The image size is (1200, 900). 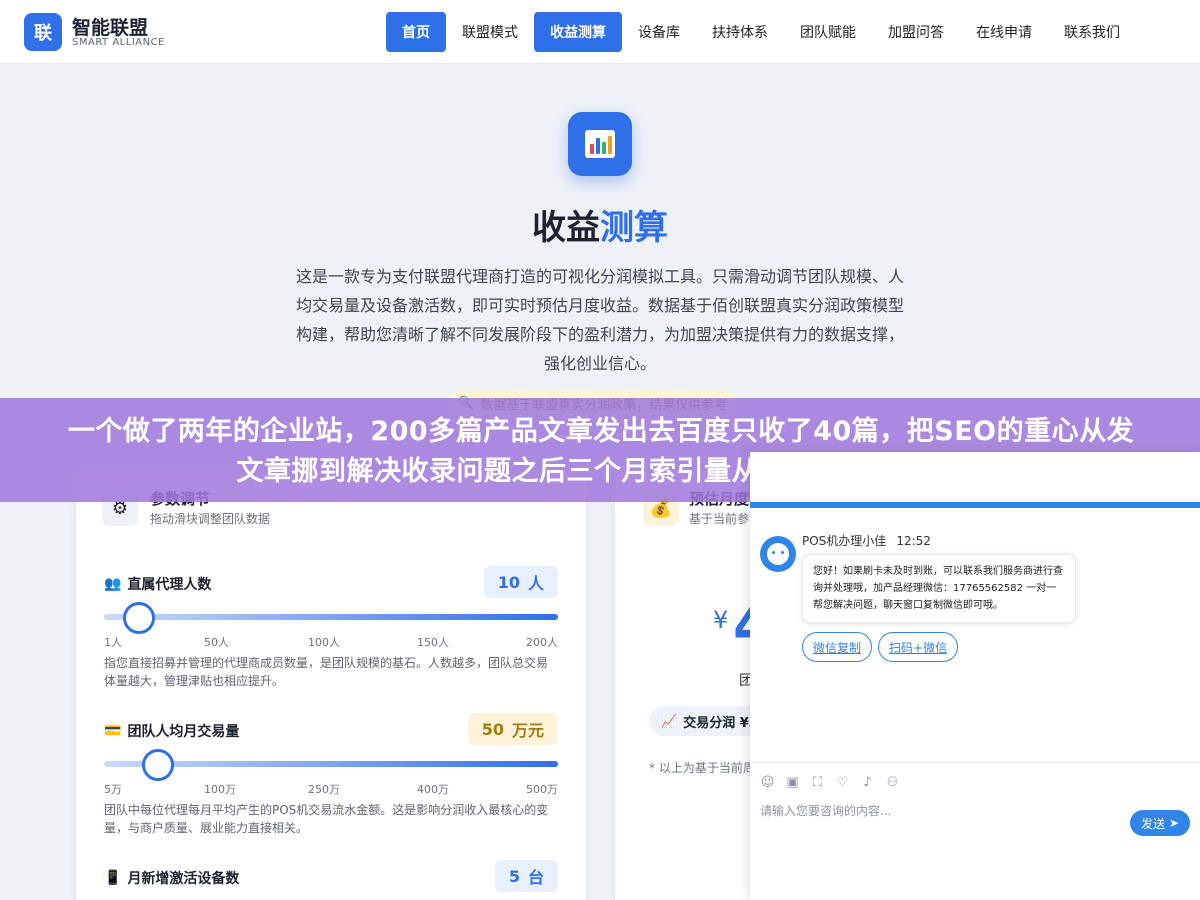 I want to click on send-icon: ➤, so click(x=1174, y=823).